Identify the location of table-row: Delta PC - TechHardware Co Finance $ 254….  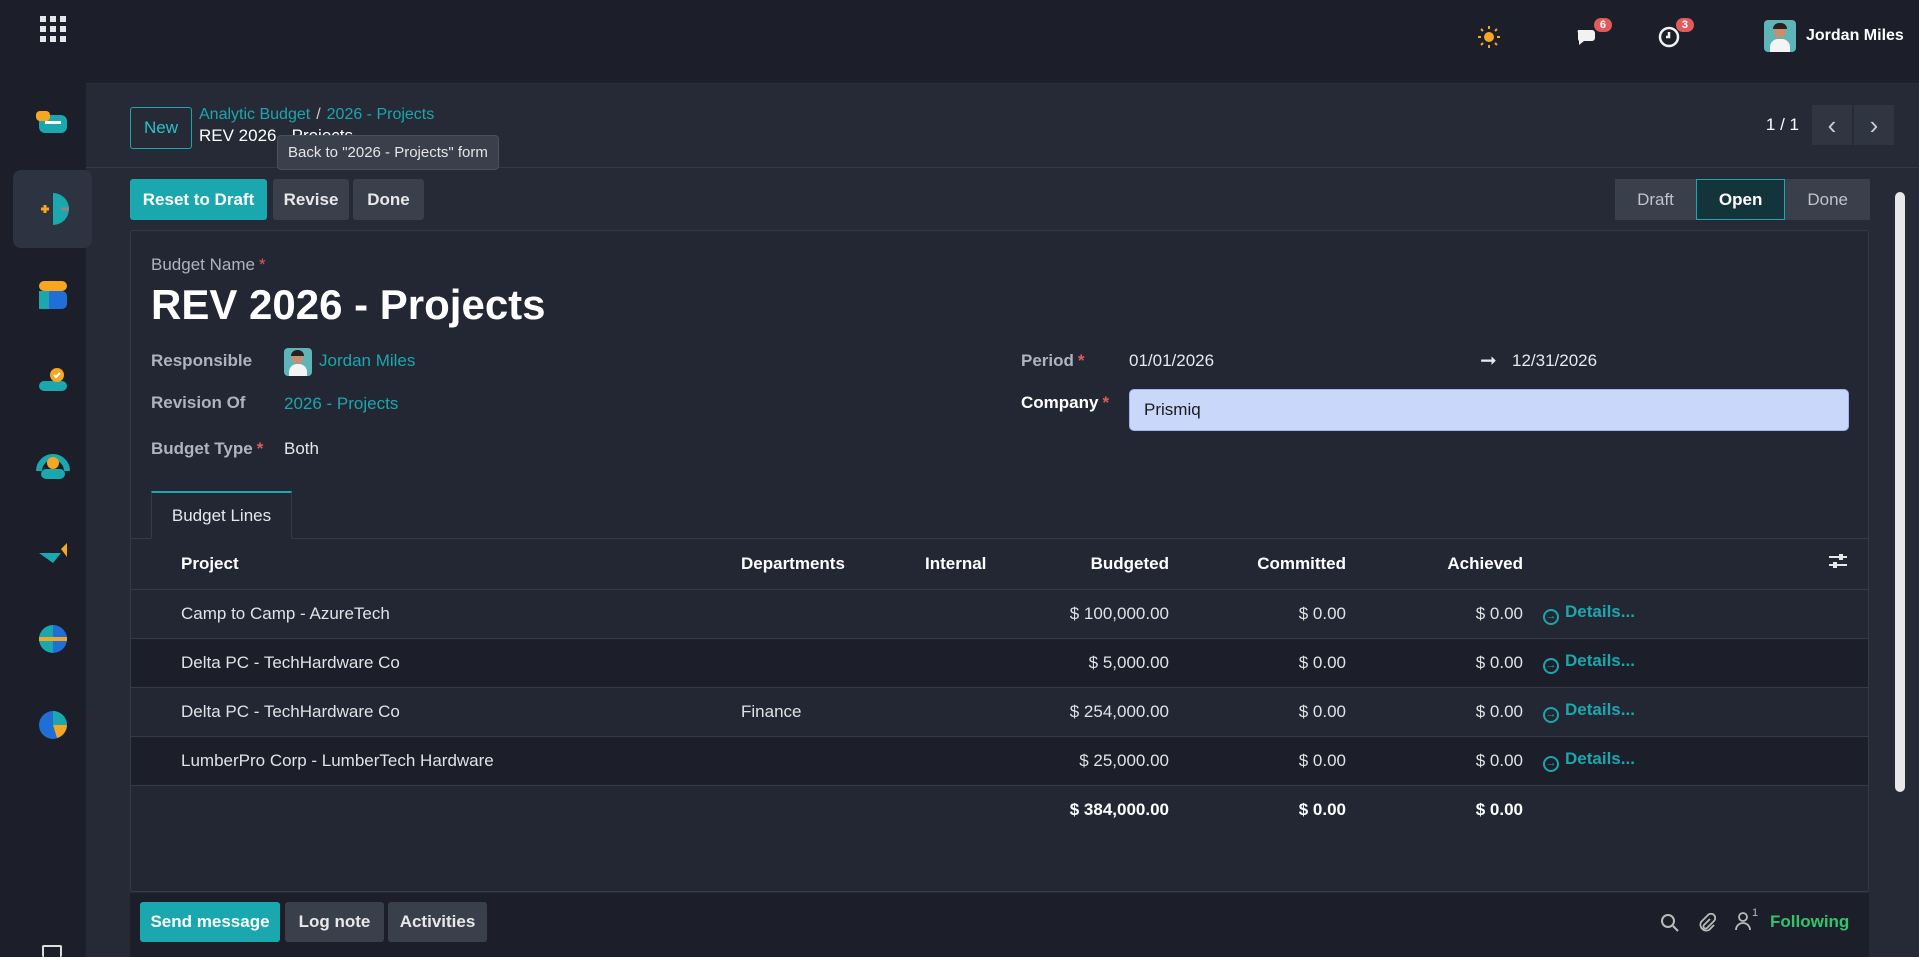
(999, 712).